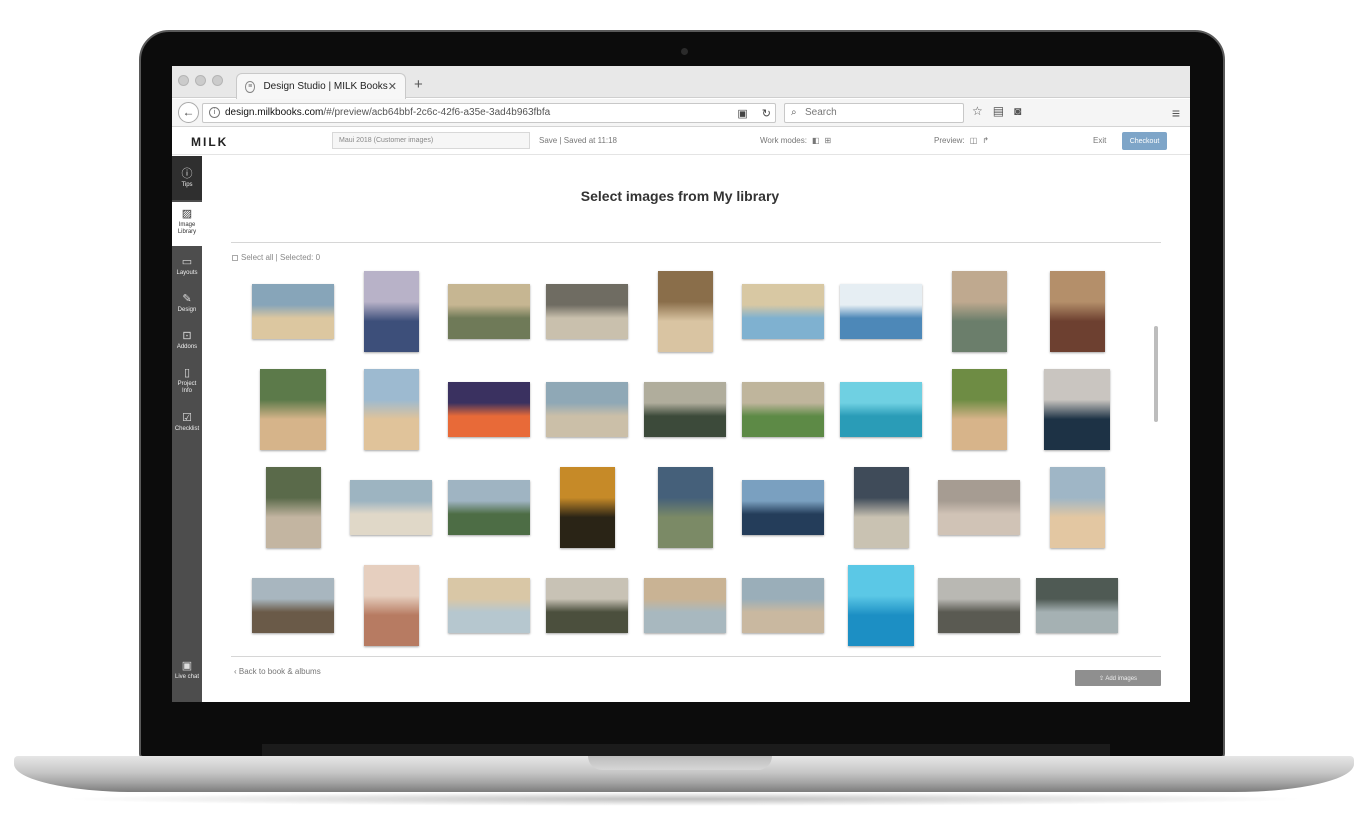 This screenshot has width=1372, height=840. Describe the element at coordinates (187, 387) in the screenshot. I see `sidebar-item-label: Project Info` at that location.